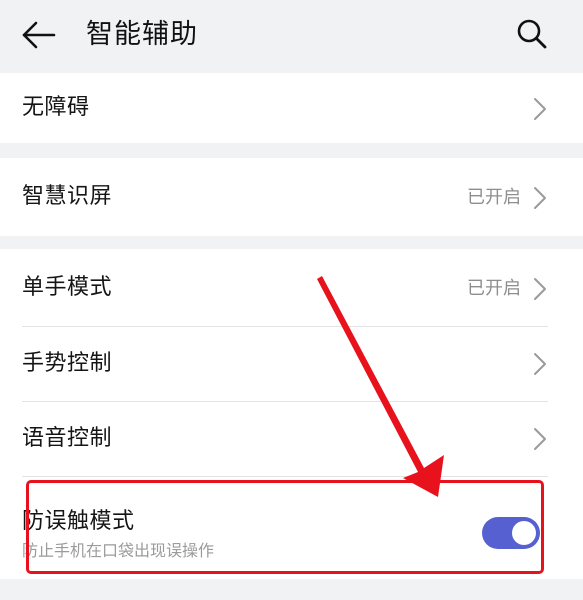  I want to click on app-header: 智能辅助, so click(291, 35).